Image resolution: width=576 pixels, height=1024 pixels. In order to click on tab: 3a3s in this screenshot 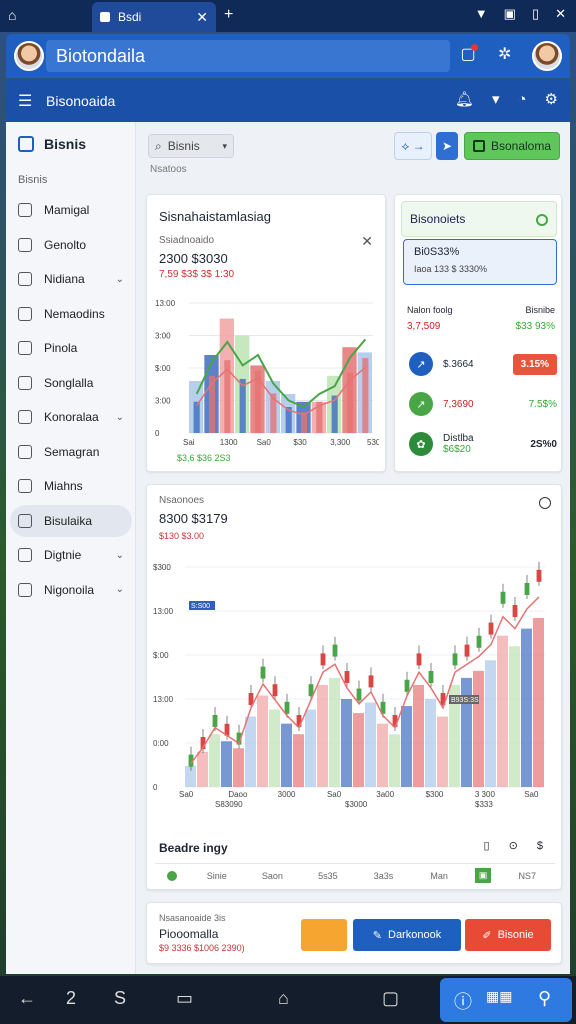, I will do `click(384, 876)`.